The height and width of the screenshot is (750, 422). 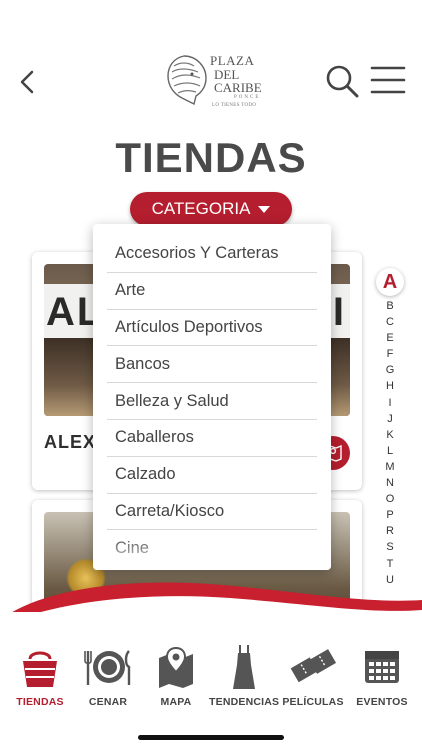 What do you see at coordinates (234, 105) in the screenshot?
I see `logo-tagline: LO TIENES TODO` at bounding box center [234, 105].